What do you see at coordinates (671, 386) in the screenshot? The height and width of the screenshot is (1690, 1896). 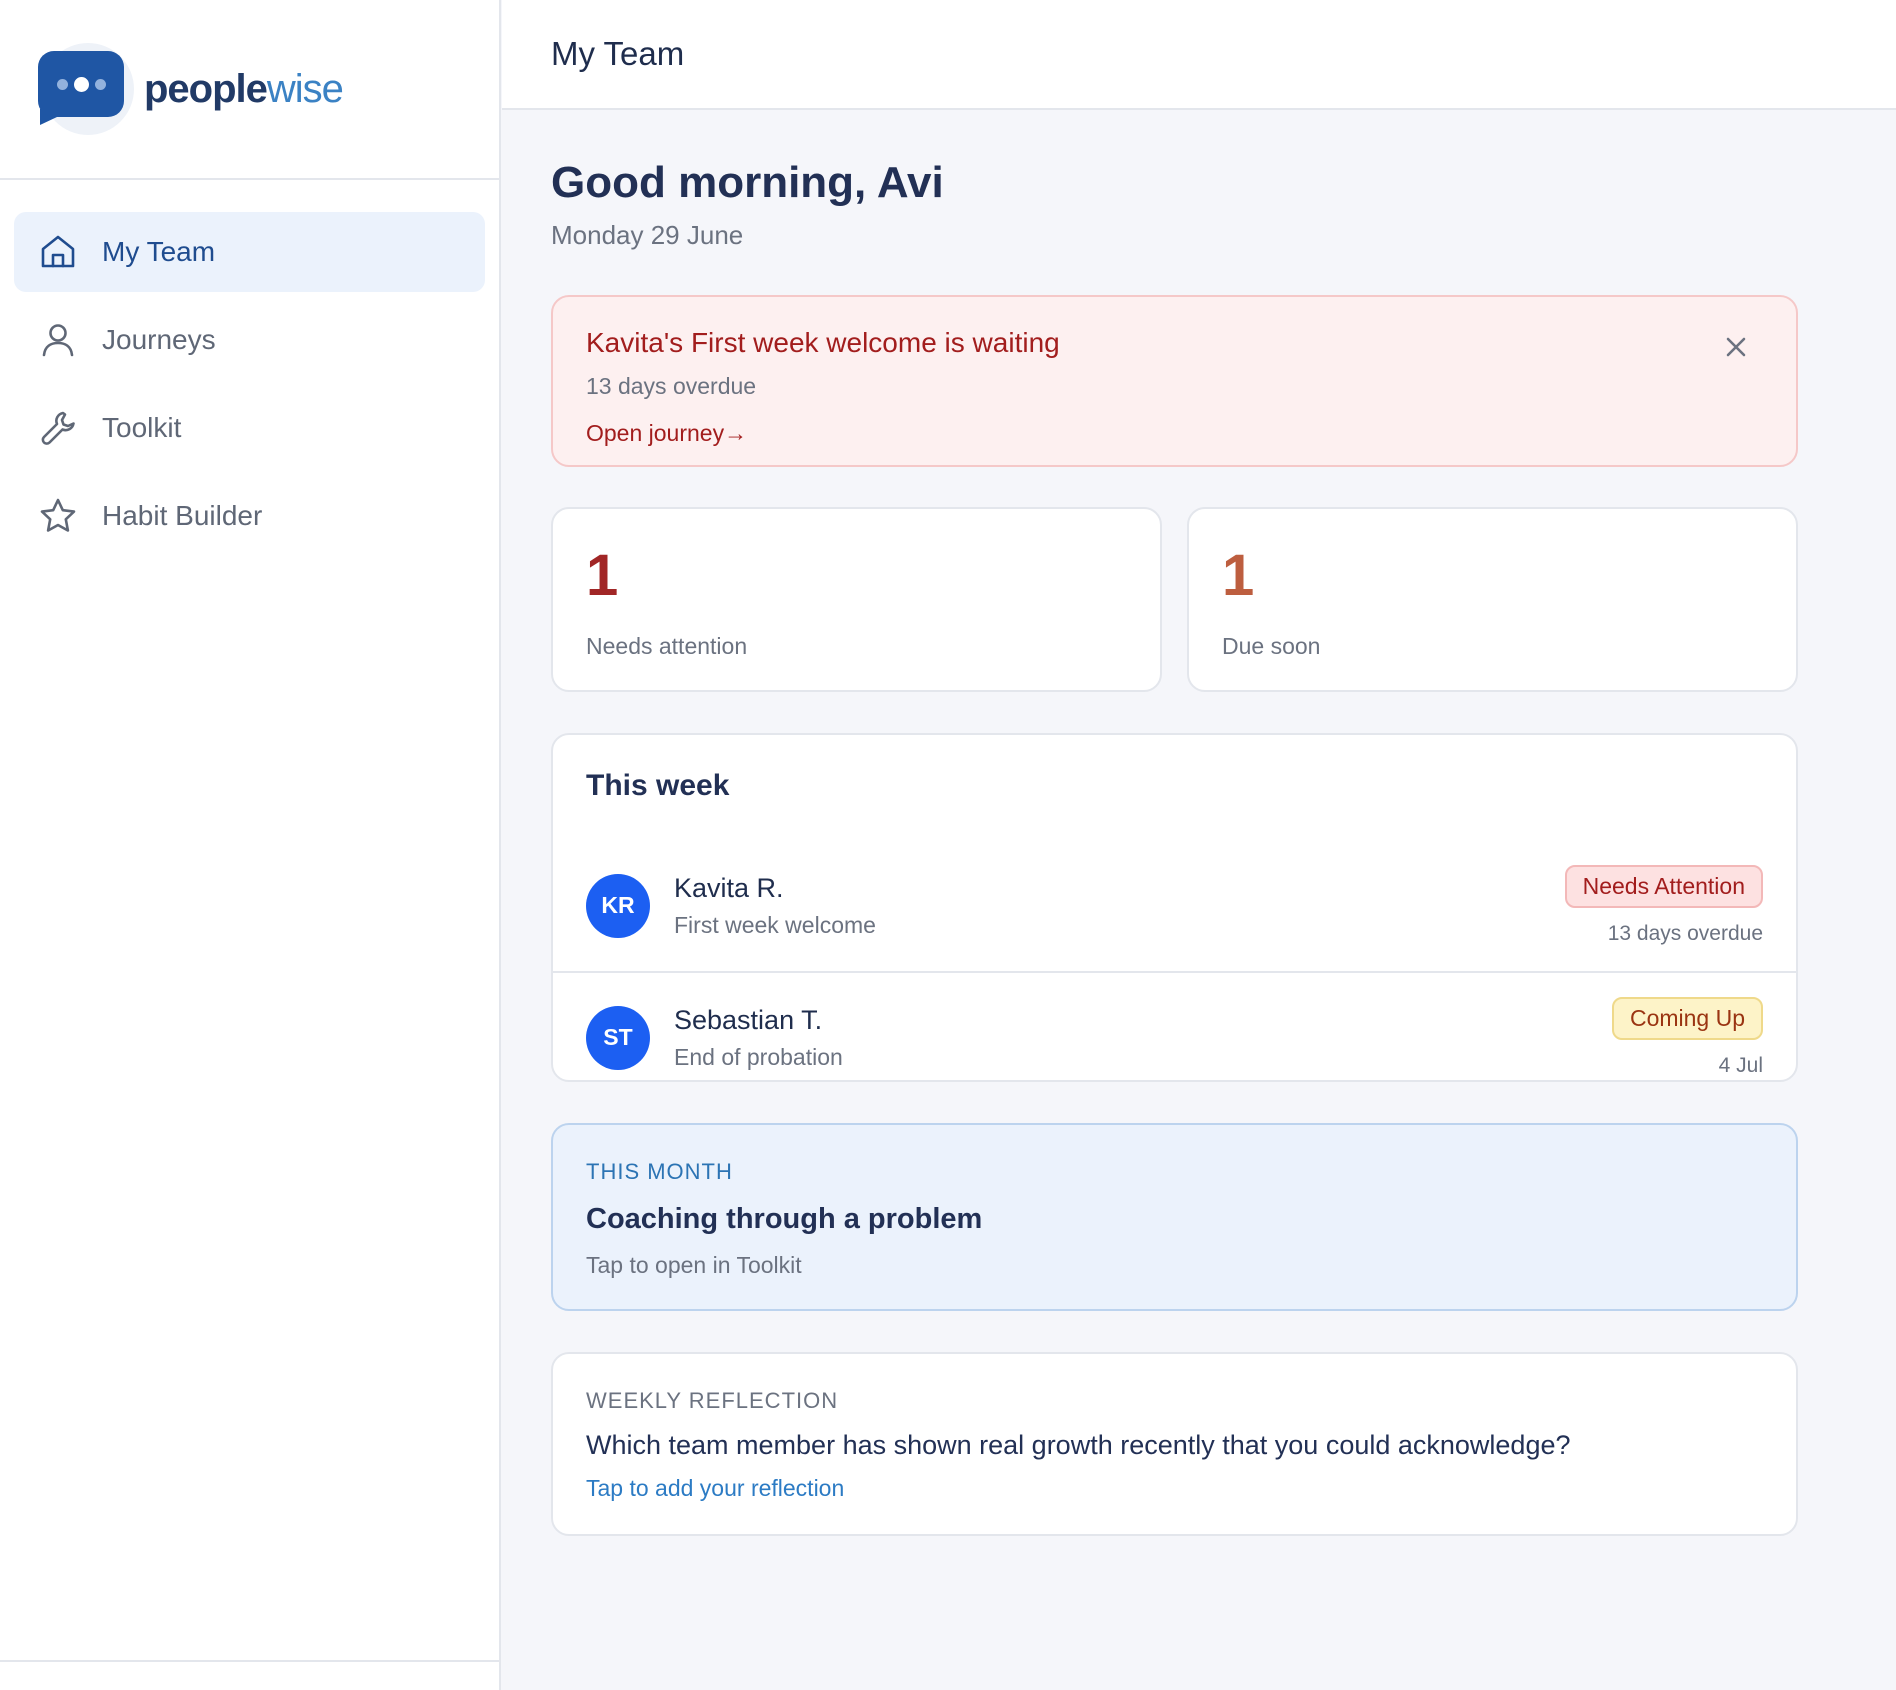 I see `alert-subtitle: 13 days overdue` at bounding box center [671, 386].